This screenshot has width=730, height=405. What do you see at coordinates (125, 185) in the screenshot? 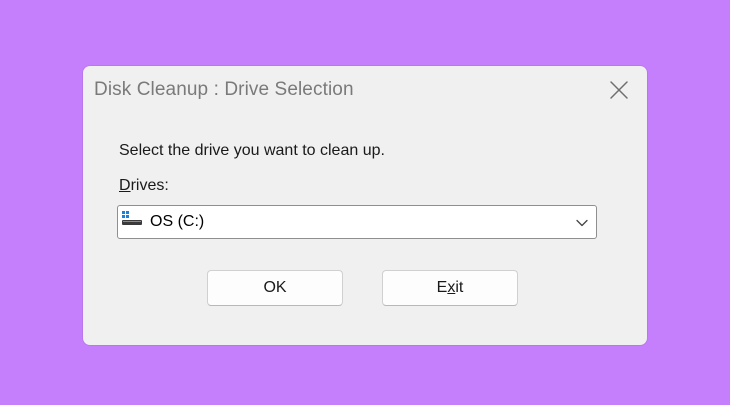
I see `drives-label-mnemonic: D` at bounding box center [125, 185].